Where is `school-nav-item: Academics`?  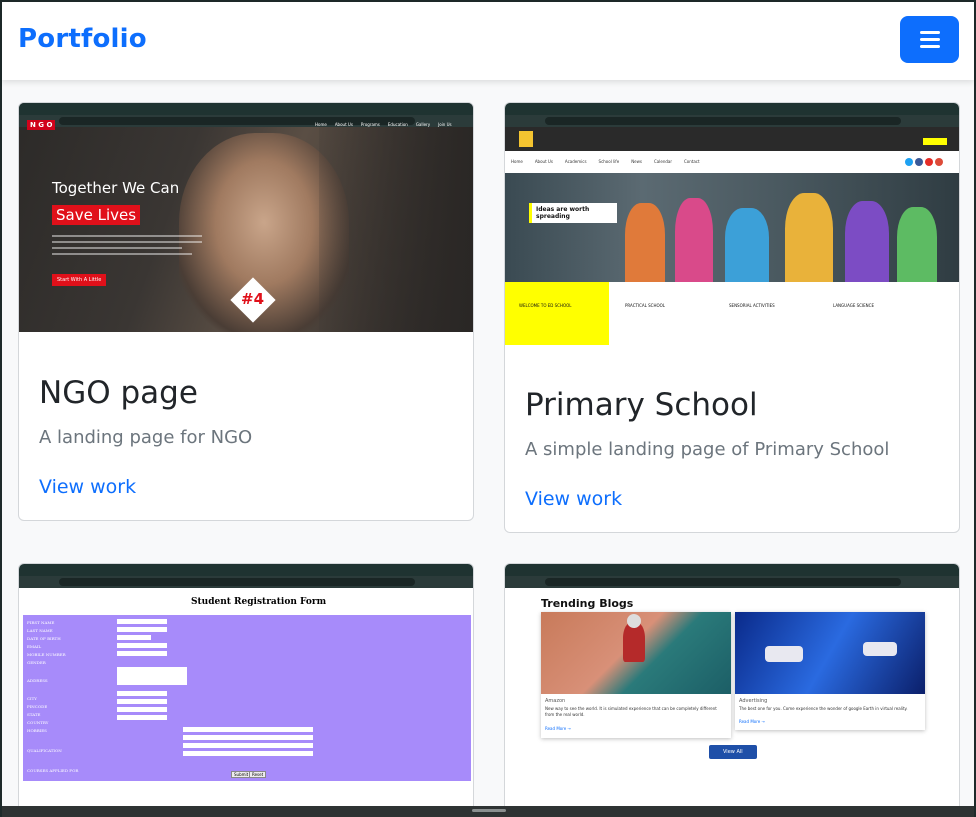 school-nav-item: Academics is located at coordinates (575, 161).